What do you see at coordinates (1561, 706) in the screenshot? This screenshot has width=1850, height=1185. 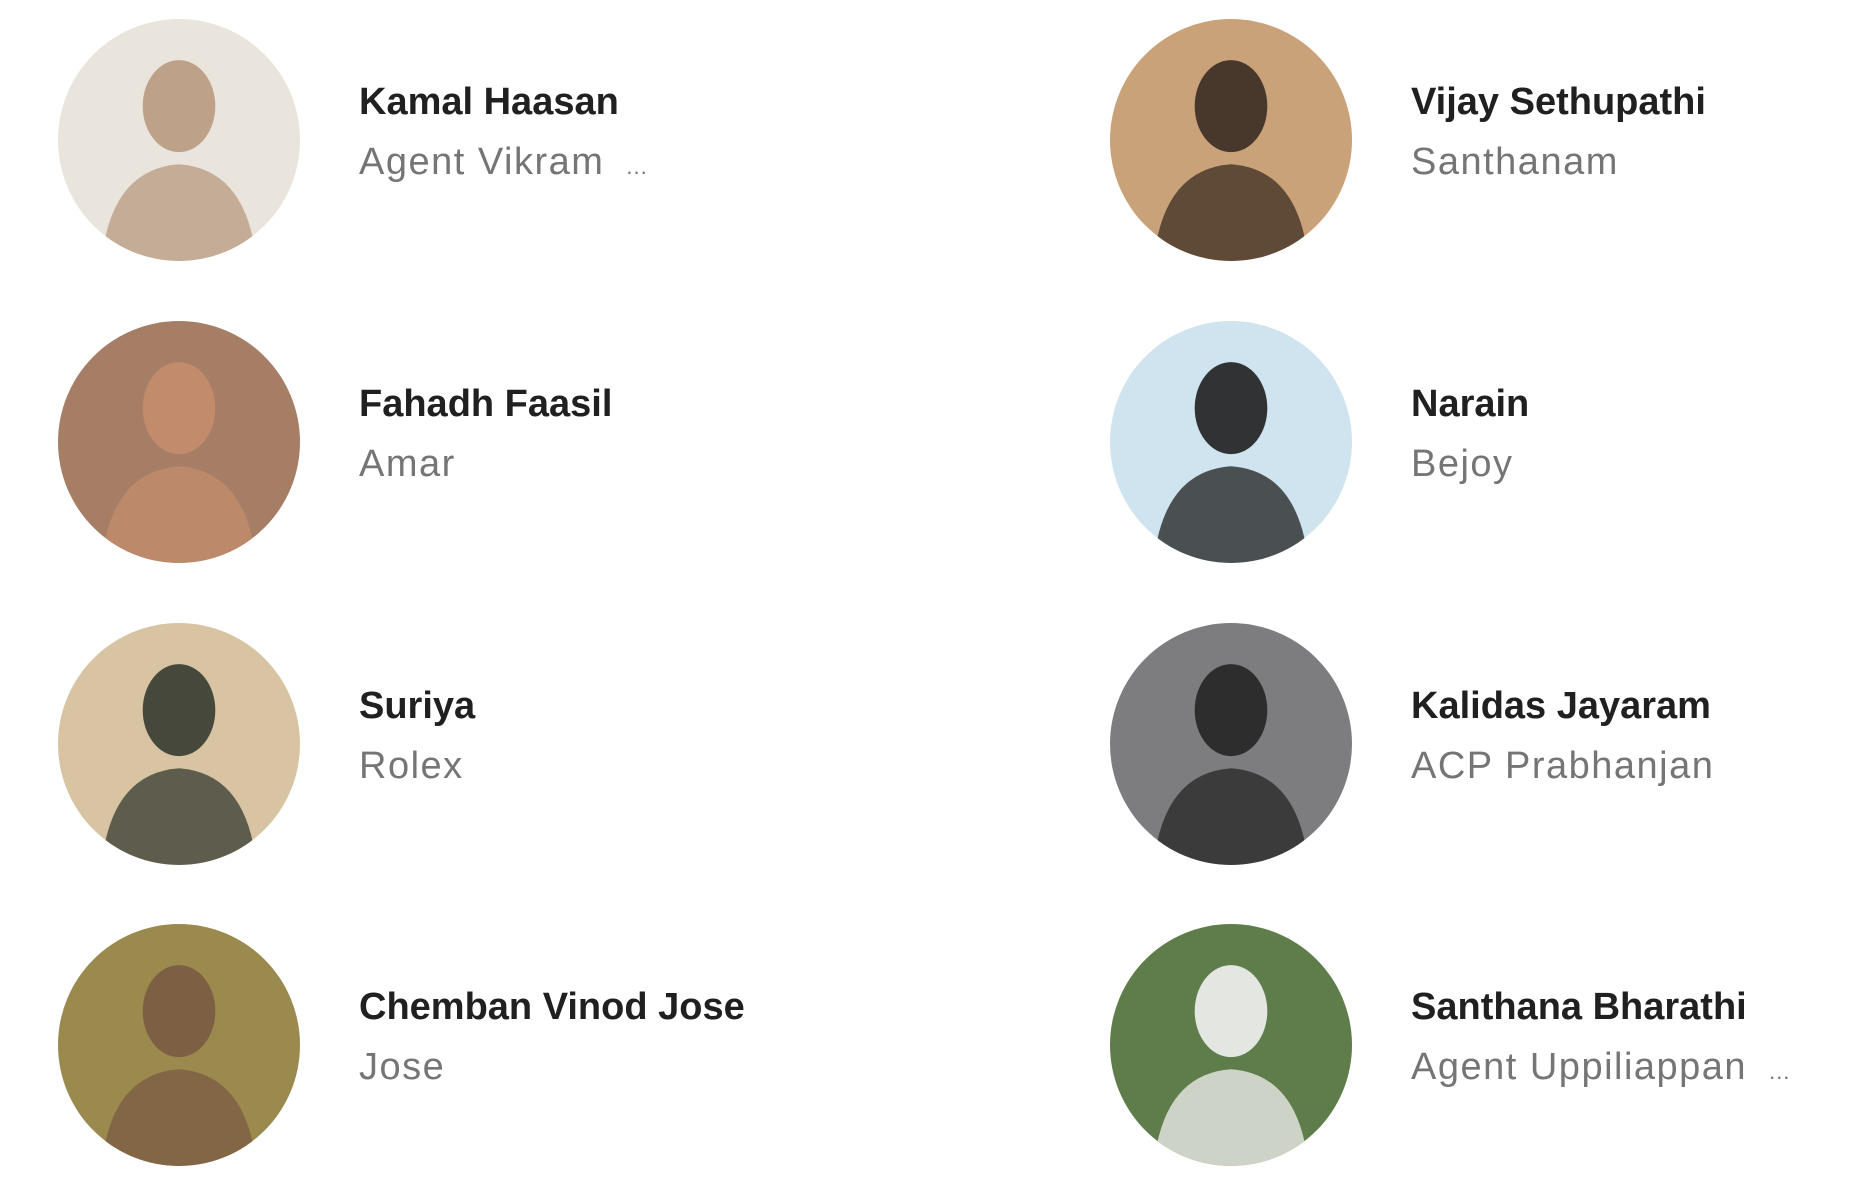 I see `actor-name: Kalidas Jayaram` at bounding box center [1561, 706].